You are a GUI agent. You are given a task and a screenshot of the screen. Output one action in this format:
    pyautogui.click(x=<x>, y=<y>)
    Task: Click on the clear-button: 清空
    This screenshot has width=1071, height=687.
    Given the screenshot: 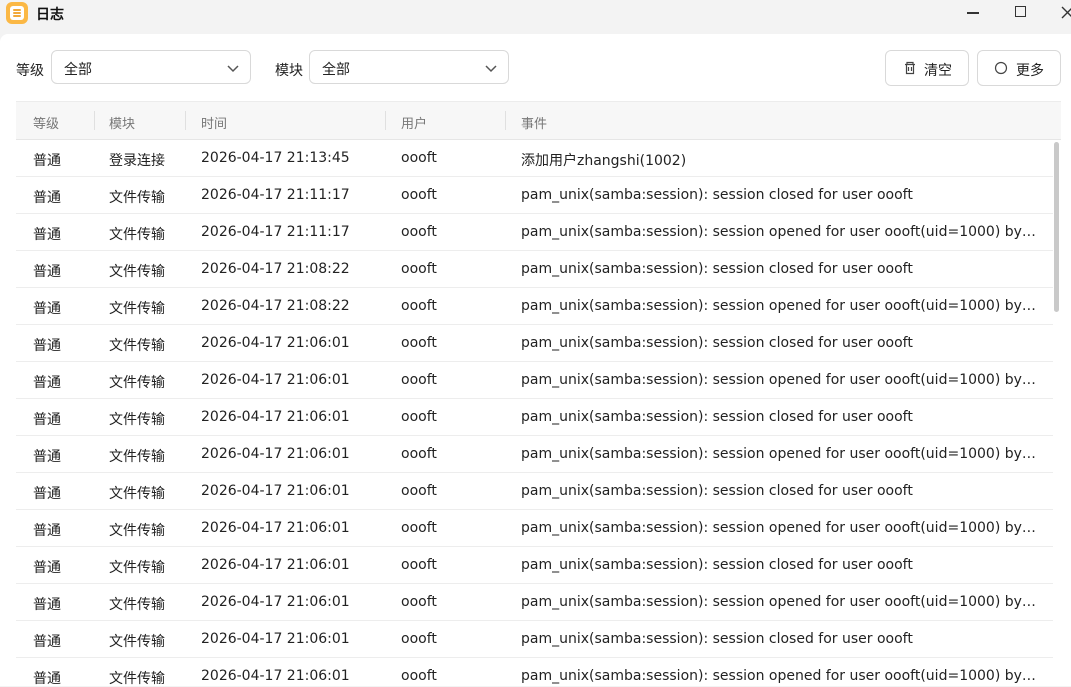 What is the action you would take?
    pyautogui.click(x=927, y=68)
    